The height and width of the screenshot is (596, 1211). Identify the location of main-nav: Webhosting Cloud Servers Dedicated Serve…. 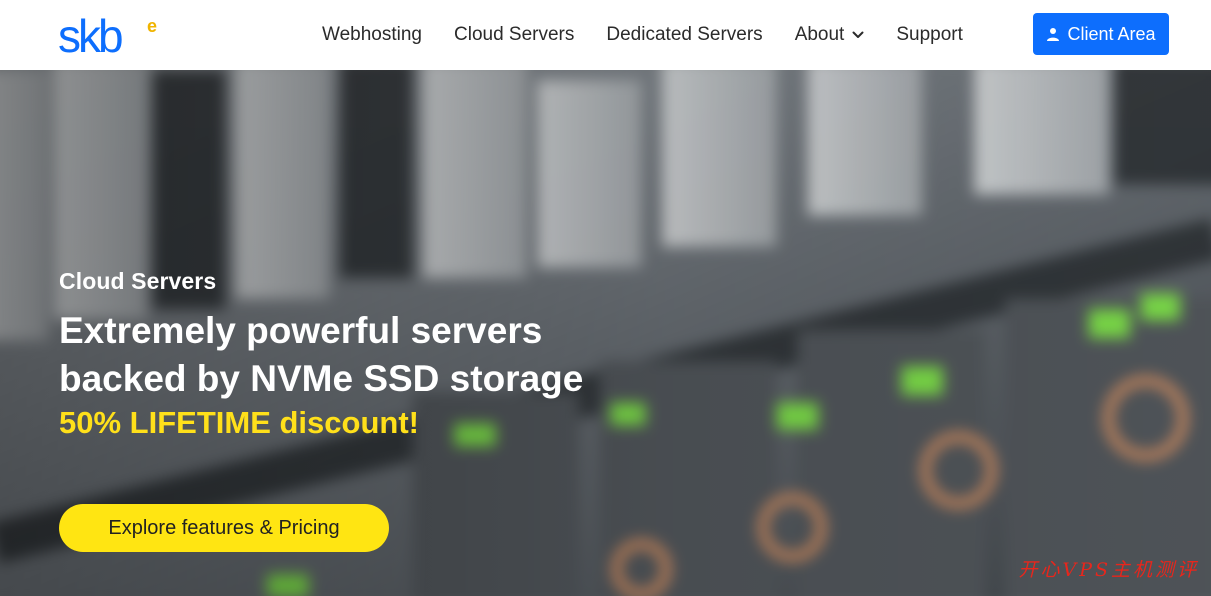
(658, 35).